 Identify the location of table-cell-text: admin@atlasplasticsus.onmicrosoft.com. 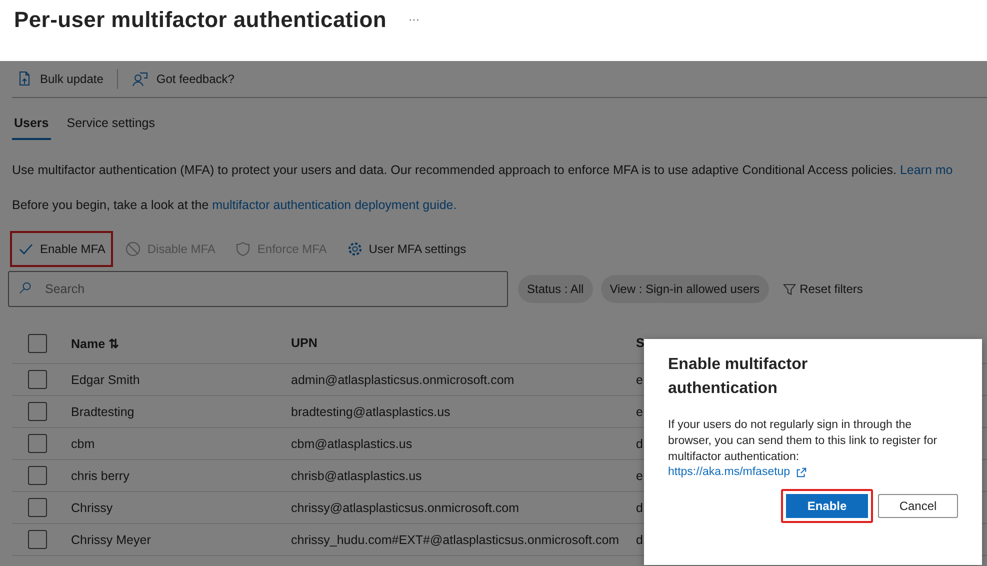
(403, 379).